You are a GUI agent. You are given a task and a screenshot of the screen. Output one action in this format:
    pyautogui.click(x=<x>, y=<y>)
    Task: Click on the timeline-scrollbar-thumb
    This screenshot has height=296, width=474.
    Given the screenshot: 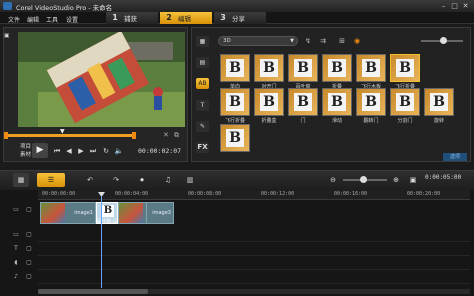 What is the action you would take?
    pyautogui.click(x=93, y=291)
    